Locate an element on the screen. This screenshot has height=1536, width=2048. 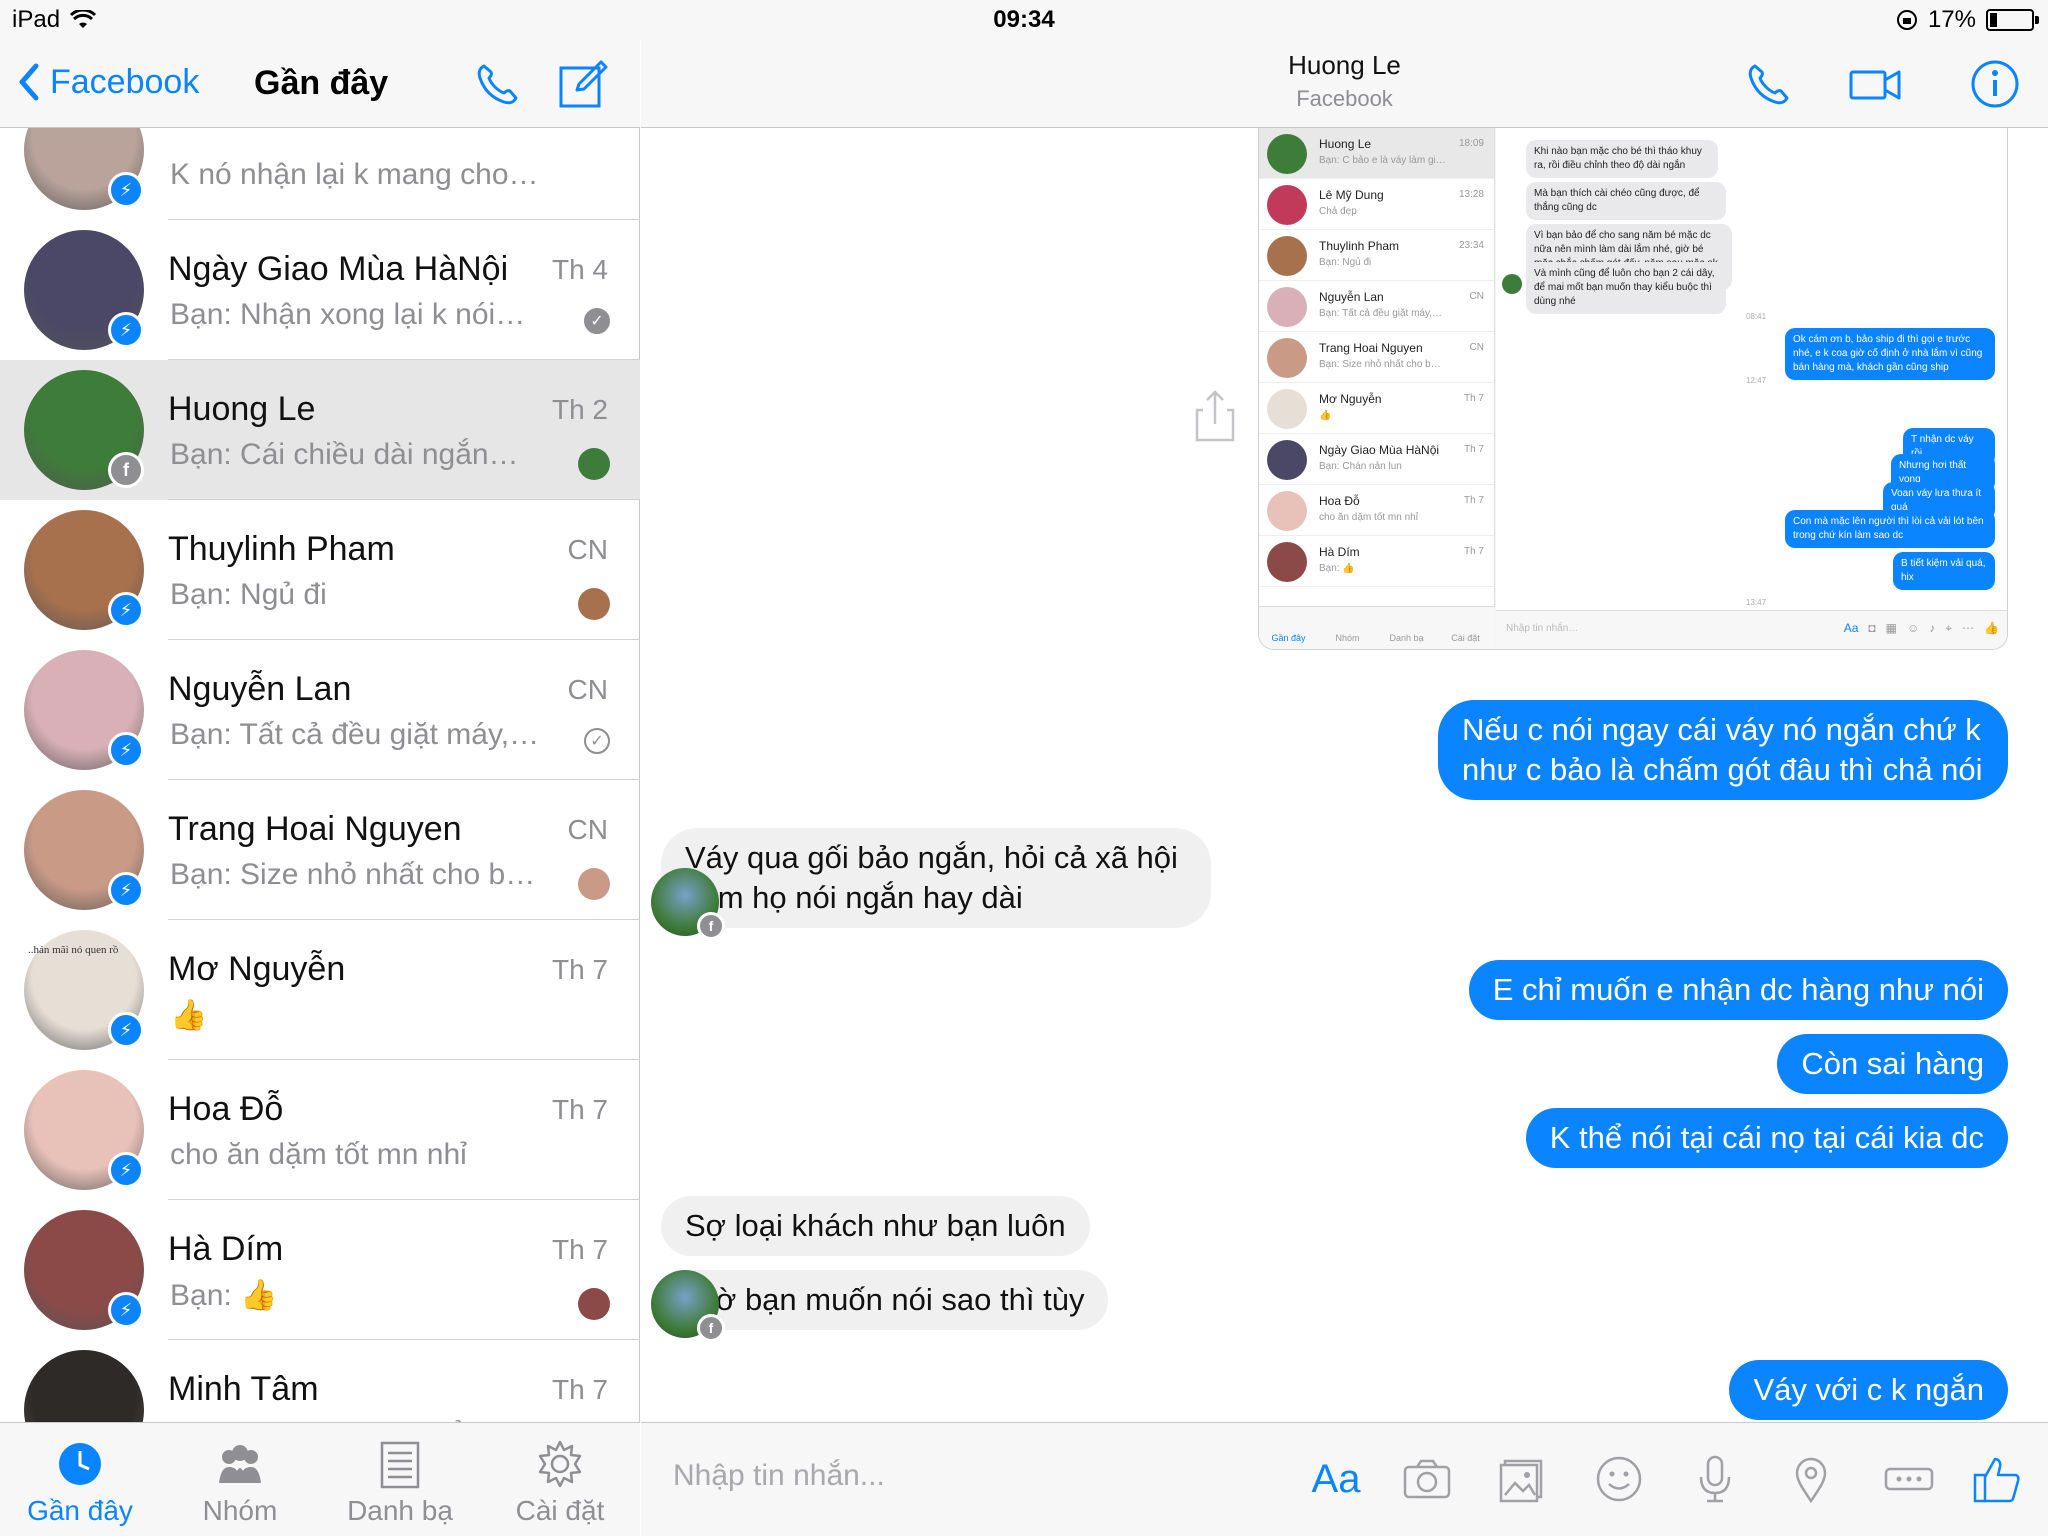
conversation-row: ⚡ Nguyễn Lan CN Bạn: Tất cả đều giặt máy,… ✓ is located at coordinates (320, 710).